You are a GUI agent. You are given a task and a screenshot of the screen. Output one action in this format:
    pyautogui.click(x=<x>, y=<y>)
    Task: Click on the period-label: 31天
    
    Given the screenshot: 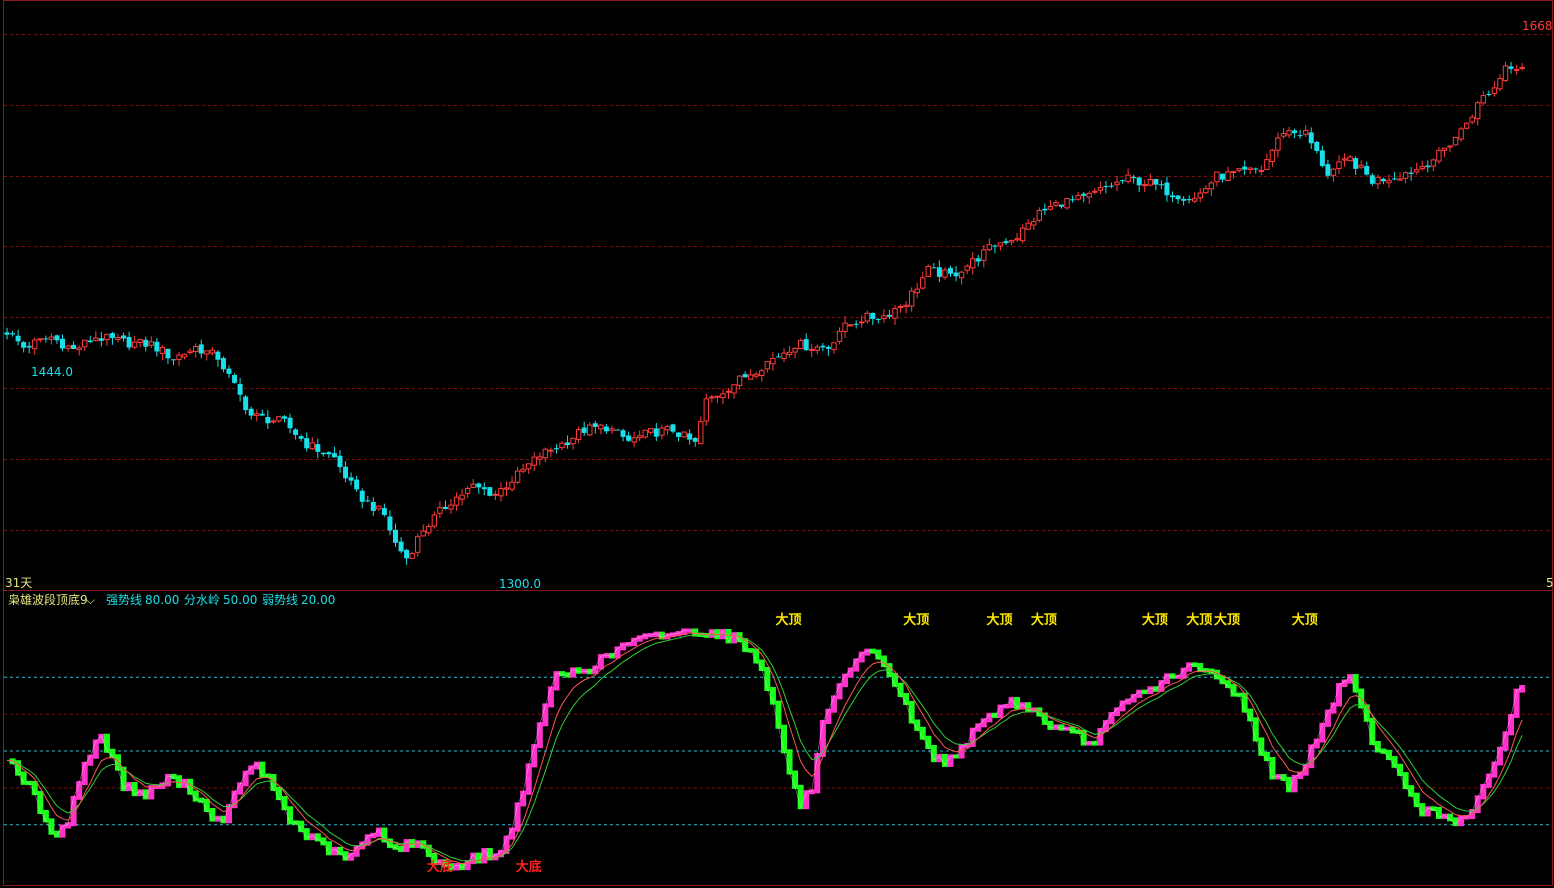 What is the action you would take?
    pyautogui.click(x=18, y=583)
    